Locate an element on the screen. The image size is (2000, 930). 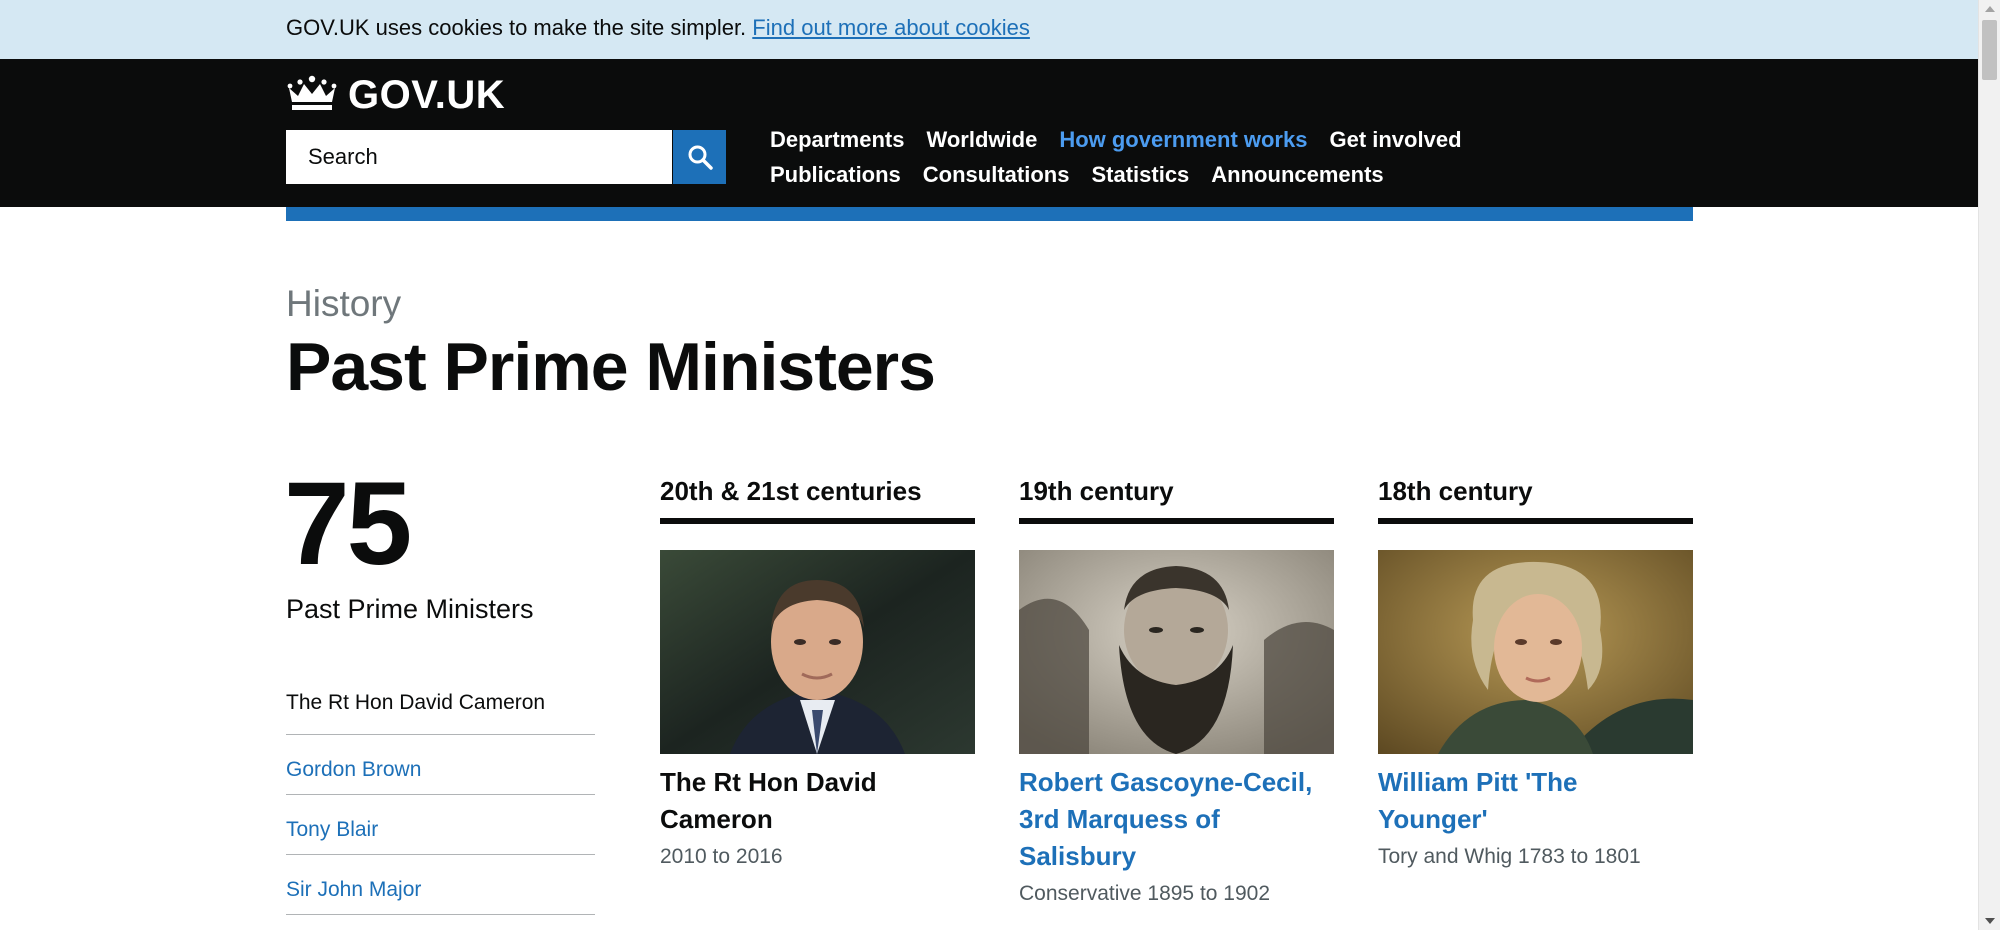
century-pm-dates: Conservative 1895 to 1902 is located at coordinates (1145, 893).